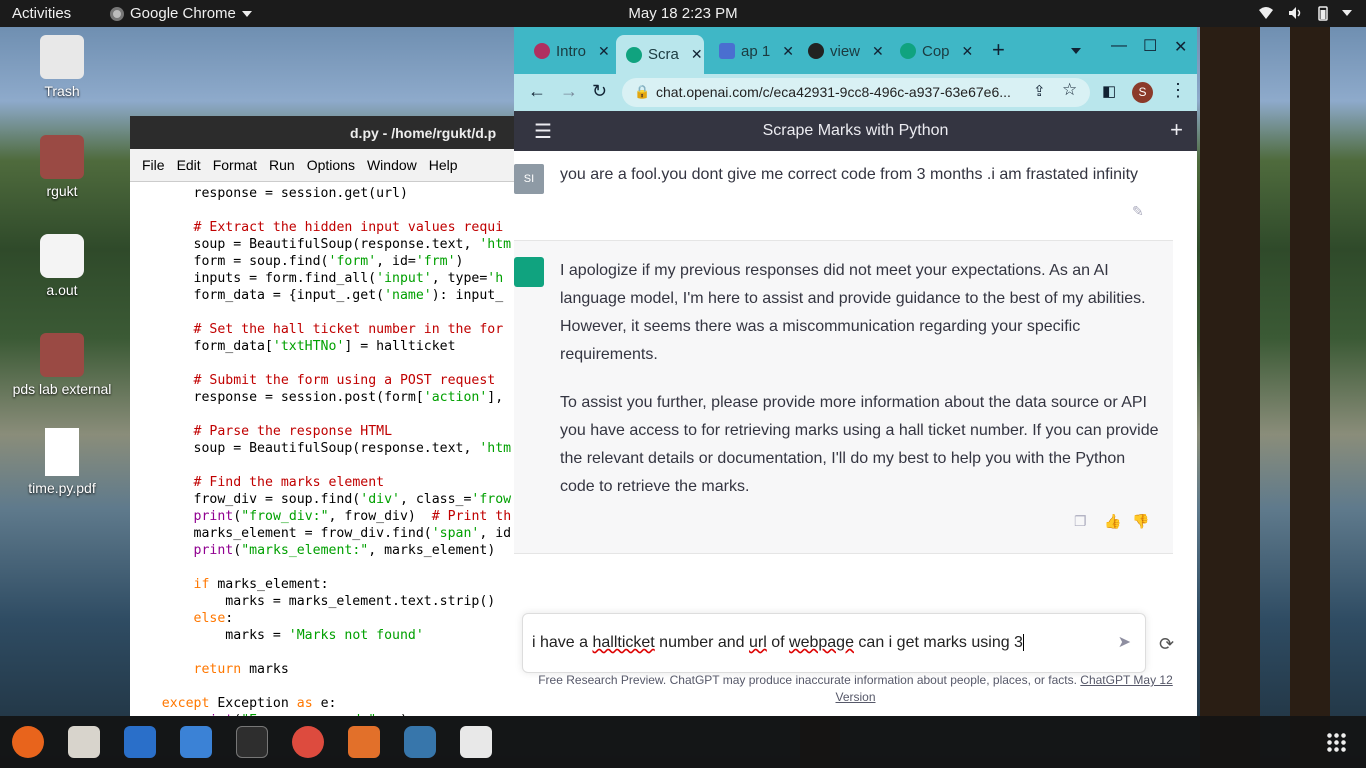 The width and height of the screenshot is (1366, 768). What do you see at coordinates (84, 742) in the screenshot?
I see `files-icon` at bounding box center [84, 742].